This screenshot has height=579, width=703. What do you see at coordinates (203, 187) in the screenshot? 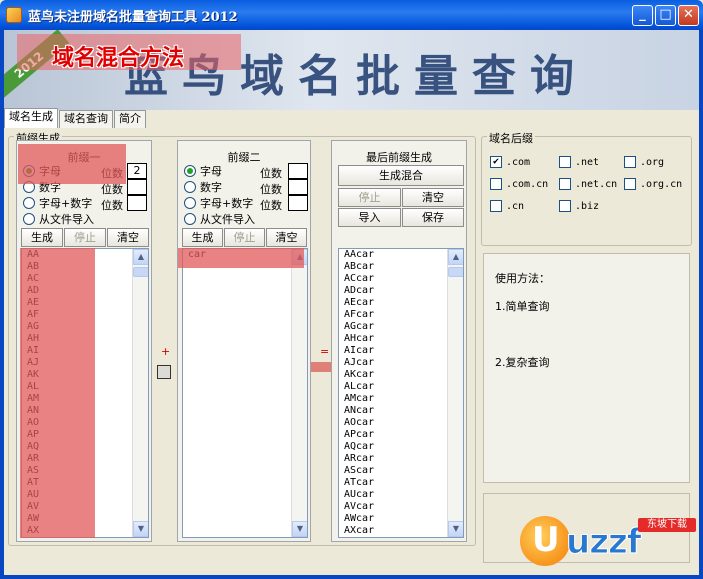
I see `prefix2-option-digits: 数字` at bounding box center [203, 187].